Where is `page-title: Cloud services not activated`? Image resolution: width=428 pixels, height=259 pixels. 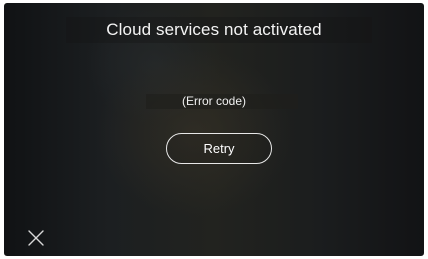
page-title: Cloud services not activated is located at coordinates (214, 29).